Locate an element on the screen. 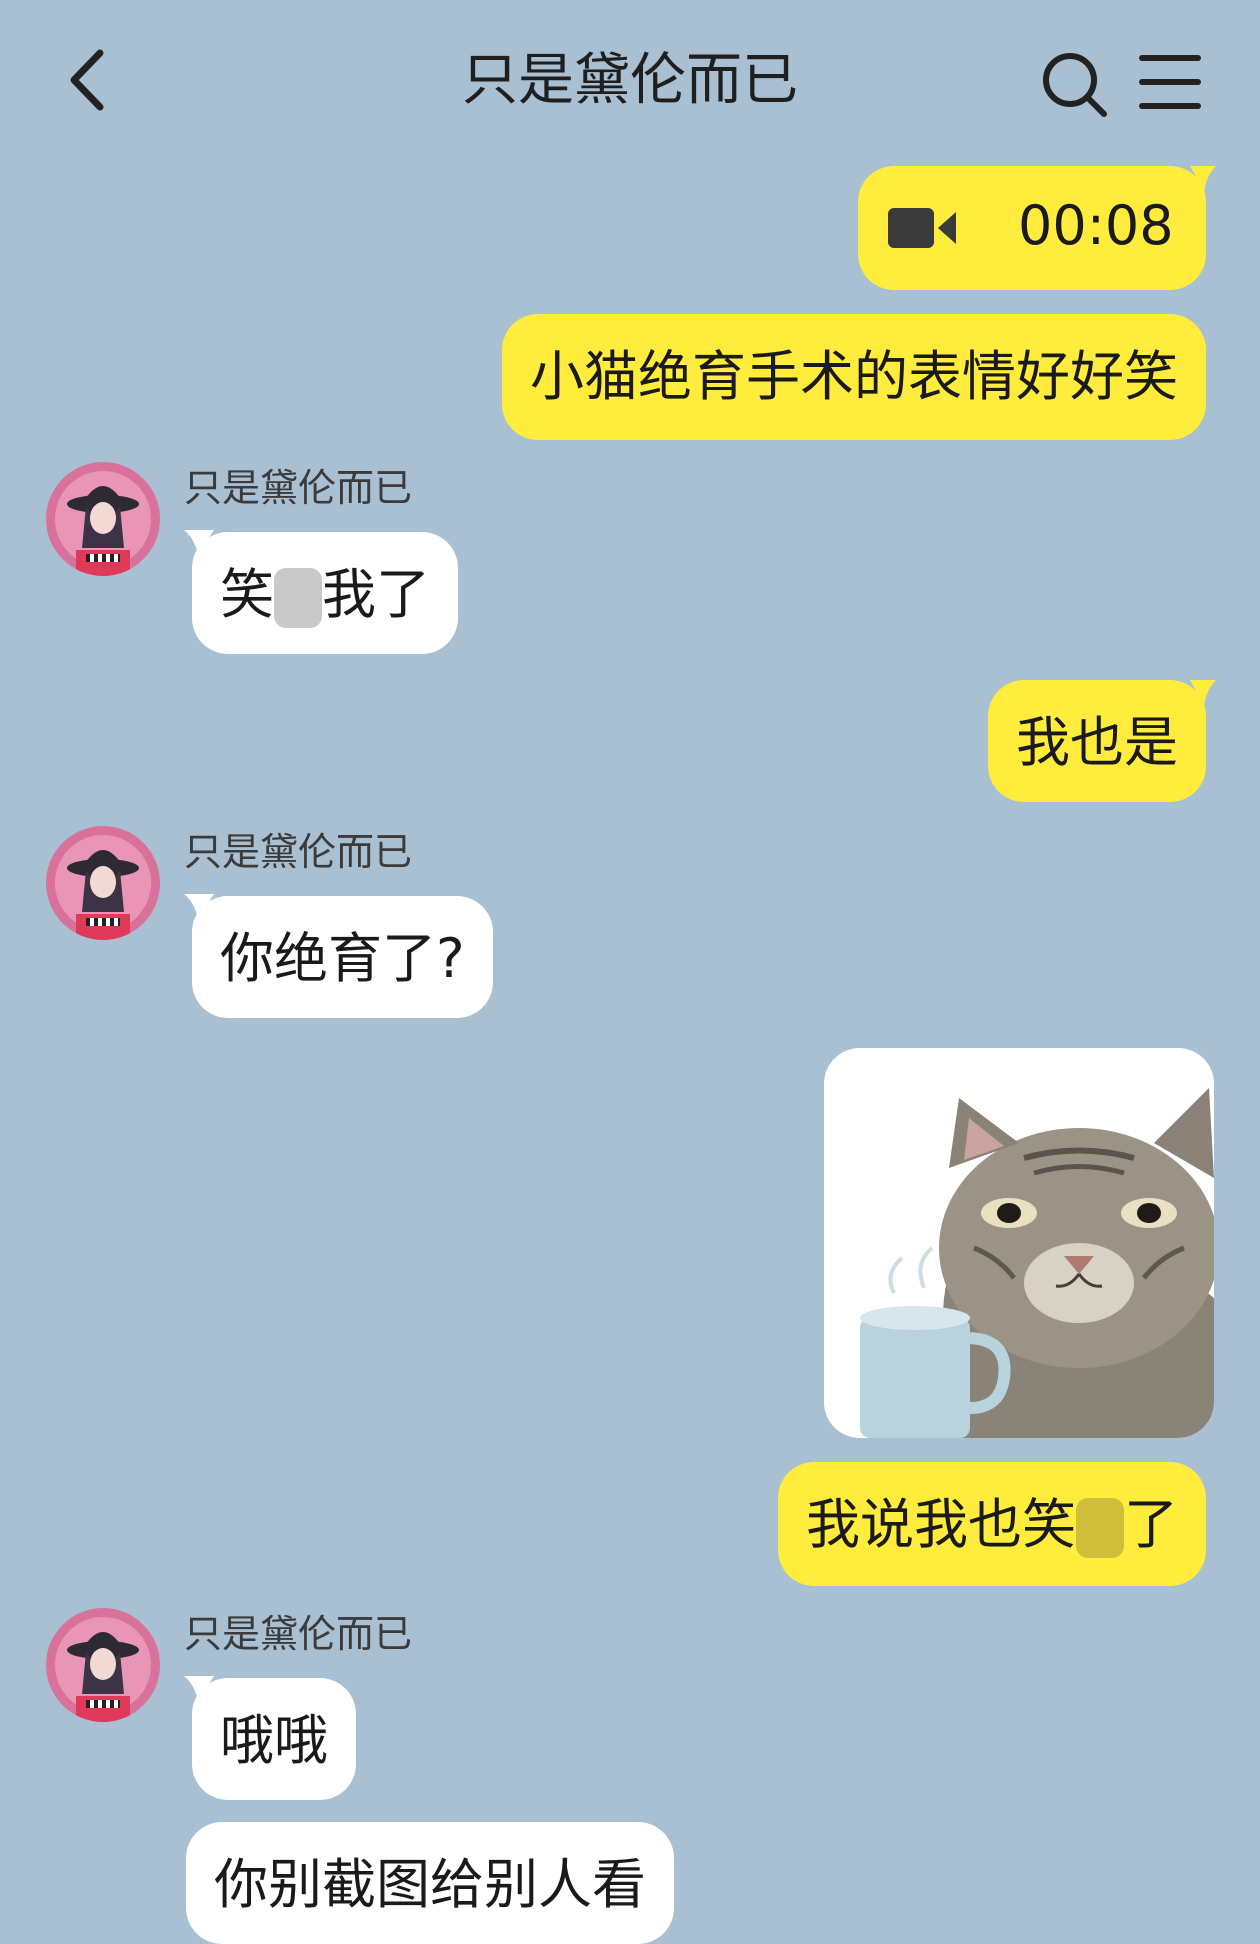 The height and width of the screenshot is (1944, 1260). message-text: 你绝育了? is located at coordinates (342, 958).